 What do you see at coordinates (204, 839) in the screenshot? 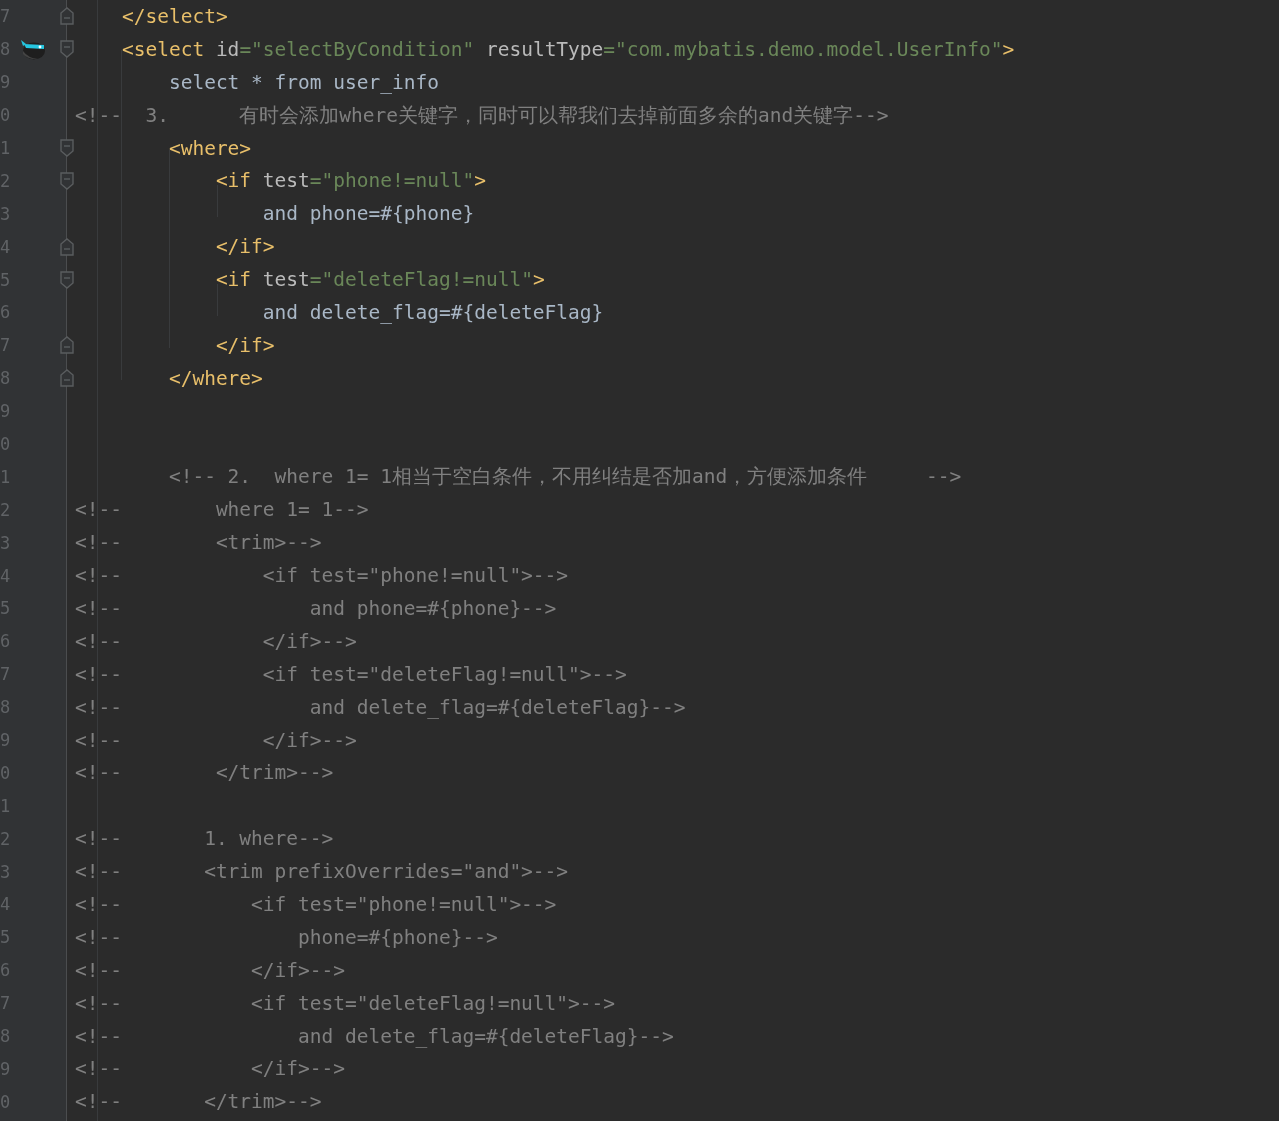
I see `code-line: <!-- 1. where-->` at bounding box center [204, 839].